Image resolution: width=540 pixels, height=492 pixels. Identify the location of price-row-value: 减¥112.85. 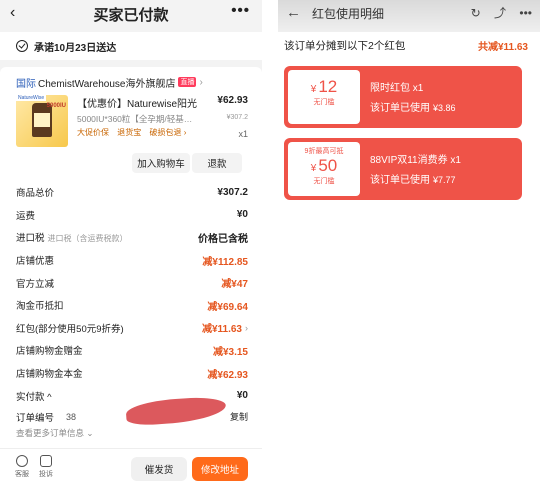
(225, 262).